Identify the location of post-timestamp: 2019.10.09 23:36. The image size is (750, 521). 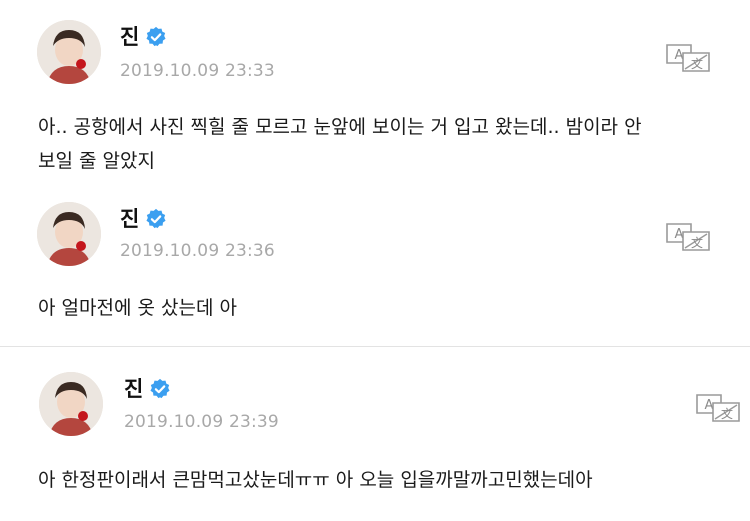
(197, 251).